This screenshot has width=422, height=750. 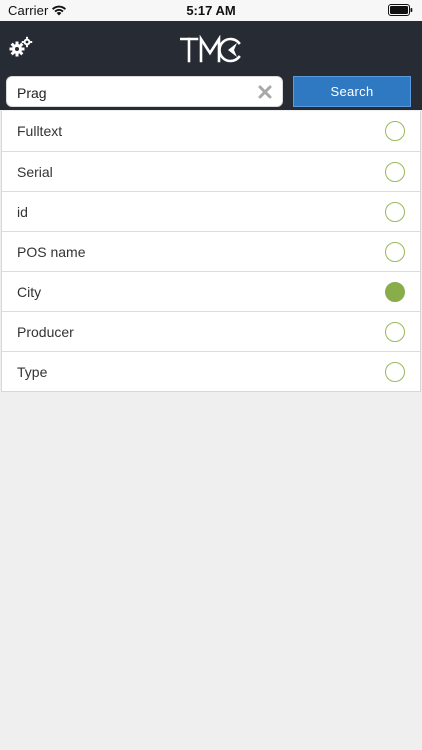 I want to click on option-label: id, so click(x=22, y=212).